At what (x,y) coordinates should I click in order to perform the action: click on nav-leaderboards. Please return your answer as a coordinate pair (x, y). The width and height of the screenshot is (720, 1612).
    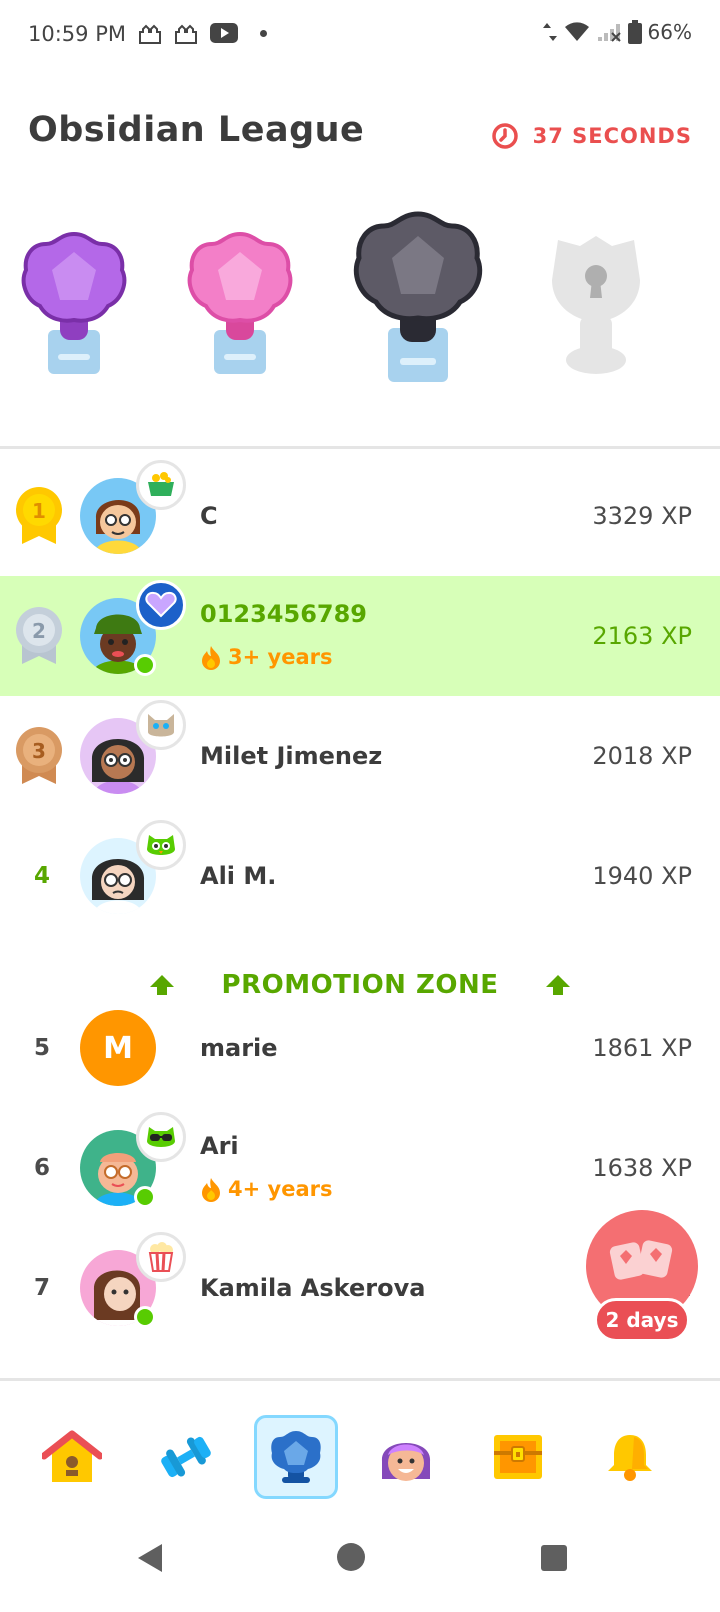
    Looking at the image, I should click on (296, 1457).